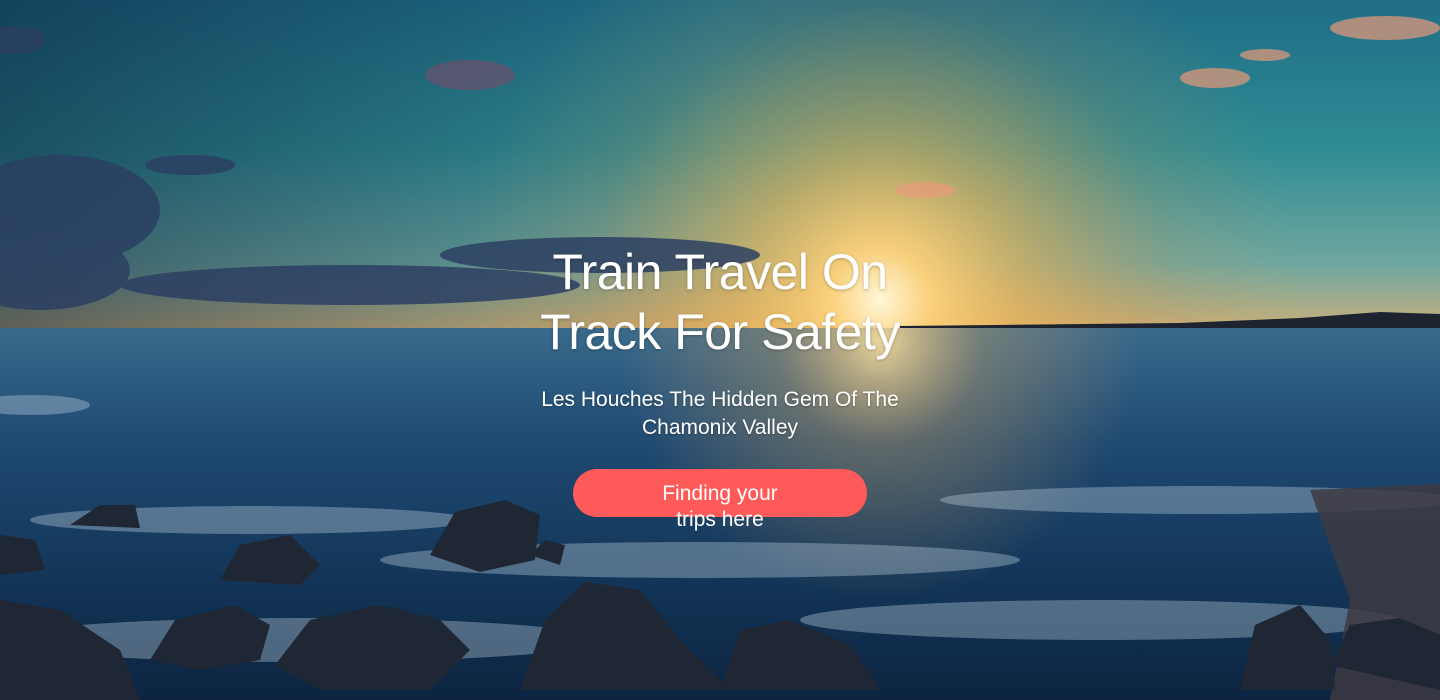  What do you see at coordinates (720, 302) in the screenshot?
I see `hero-title: Train Travel On Track For Safety` at bounding box center [720, 302].